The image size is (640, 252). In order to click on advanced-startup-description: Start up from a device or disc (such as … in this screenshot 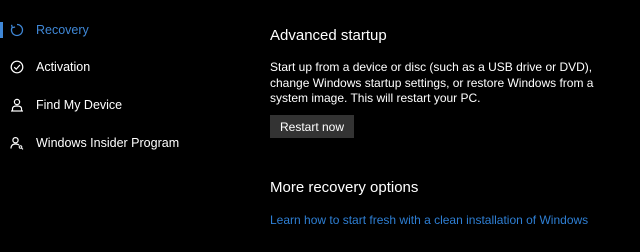, I will do `click(432, 82)`.